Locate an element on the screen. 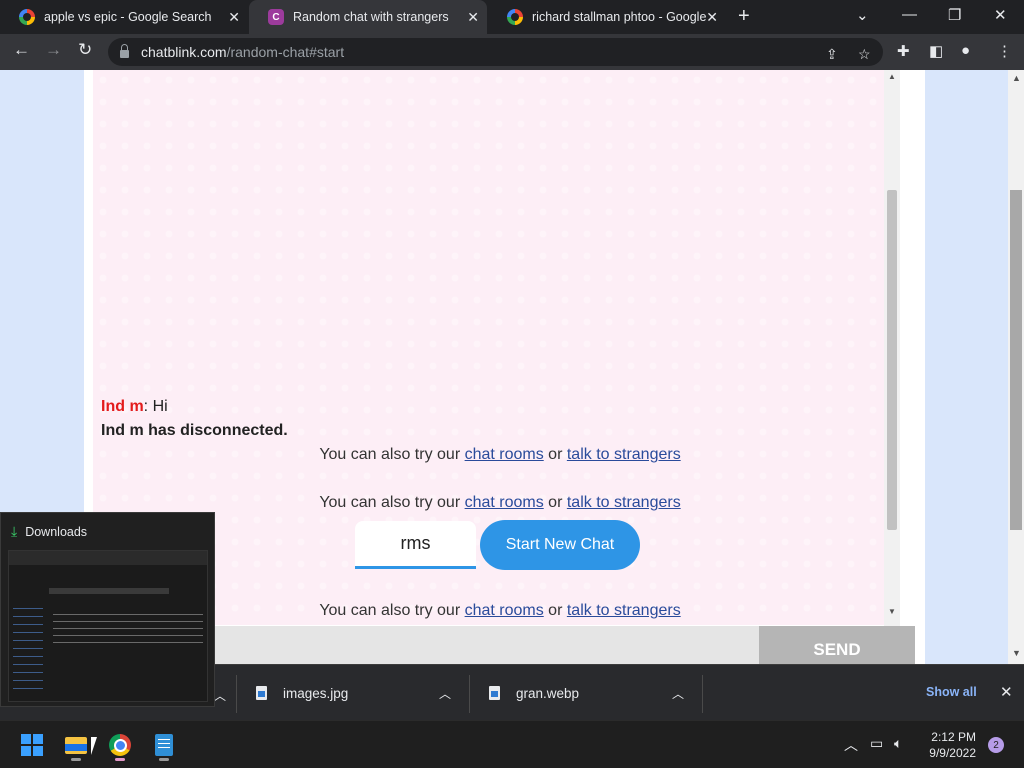 The image size is (1024, 768). notepad-taskbar-button is located at coordinates (164, 745).